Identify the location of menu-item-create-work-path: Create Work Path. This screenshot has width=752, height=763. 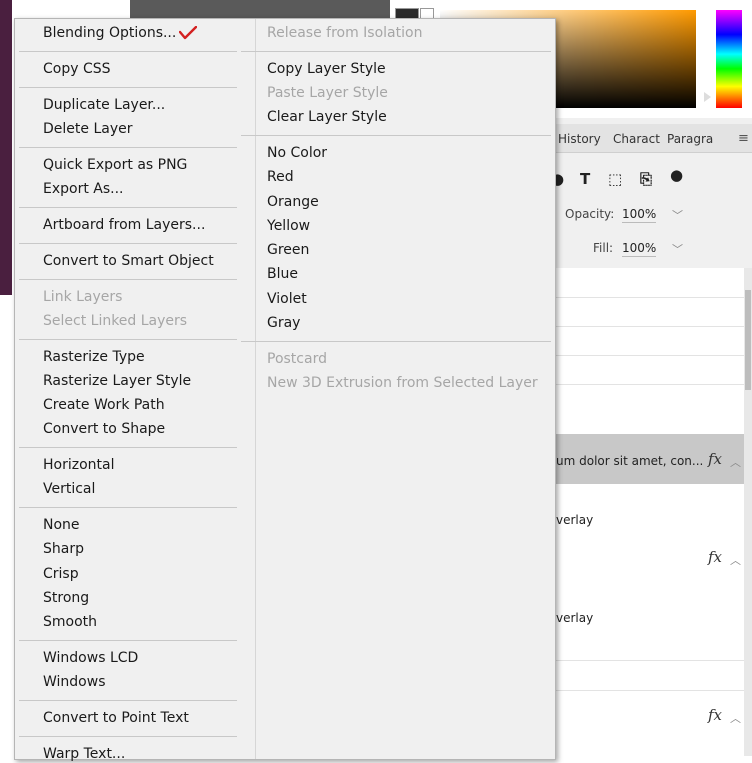
(104, 405).